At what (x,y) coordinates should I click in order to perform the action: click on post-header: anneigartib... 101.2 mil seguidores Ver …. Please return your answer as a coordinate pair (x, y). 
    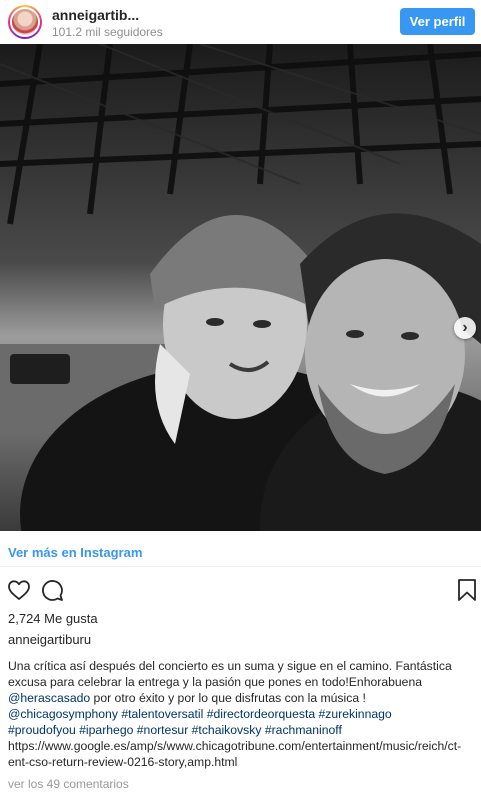
    Looking at the image, I should click on (240, 22).